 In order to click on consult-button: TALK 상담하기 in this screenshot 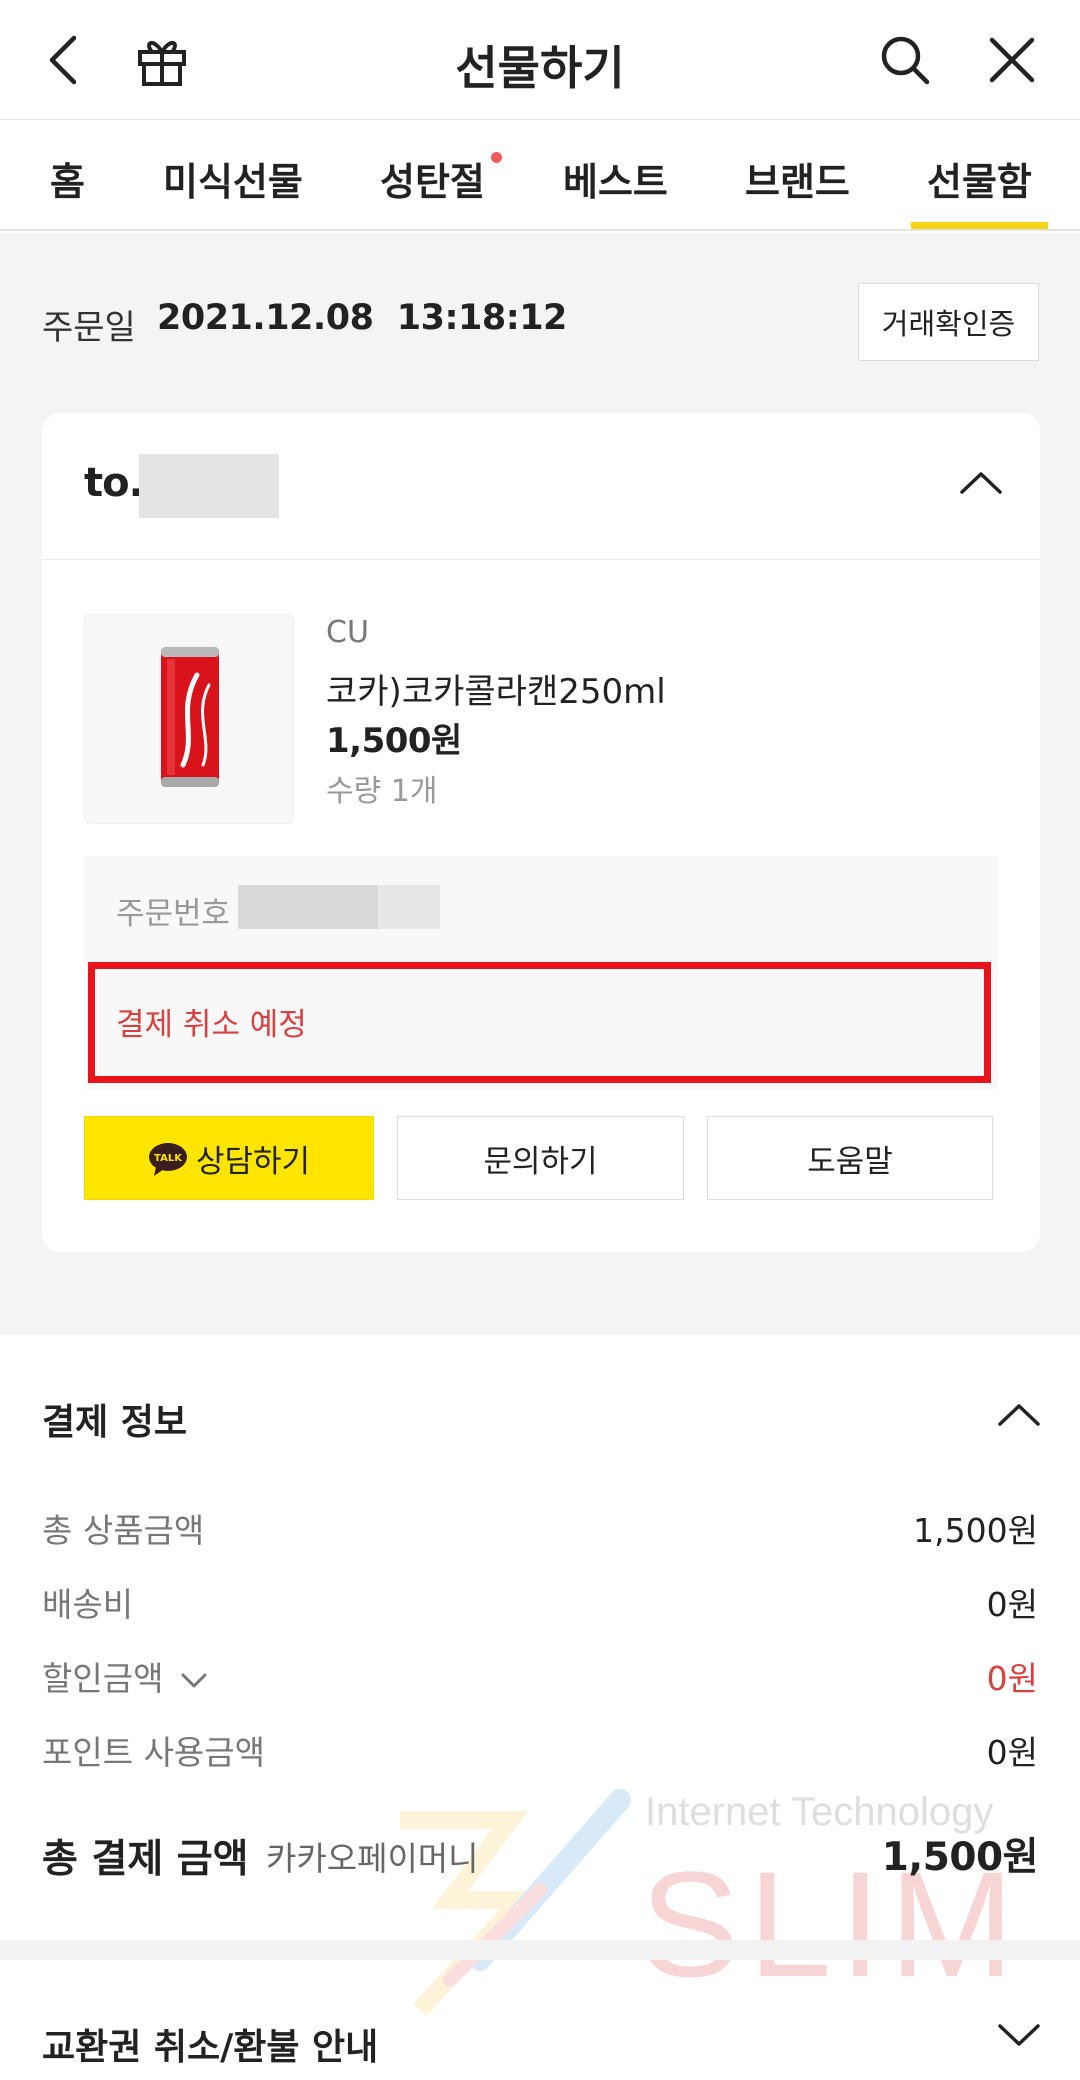, I will do `click(229, 1158)`.